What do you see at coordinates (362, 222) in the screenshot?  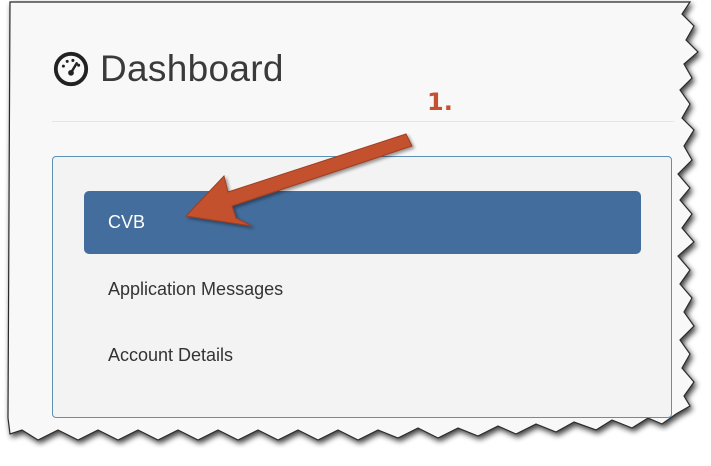 I see `nav-item-cvb: CVB` at bounding box center [362, 222].